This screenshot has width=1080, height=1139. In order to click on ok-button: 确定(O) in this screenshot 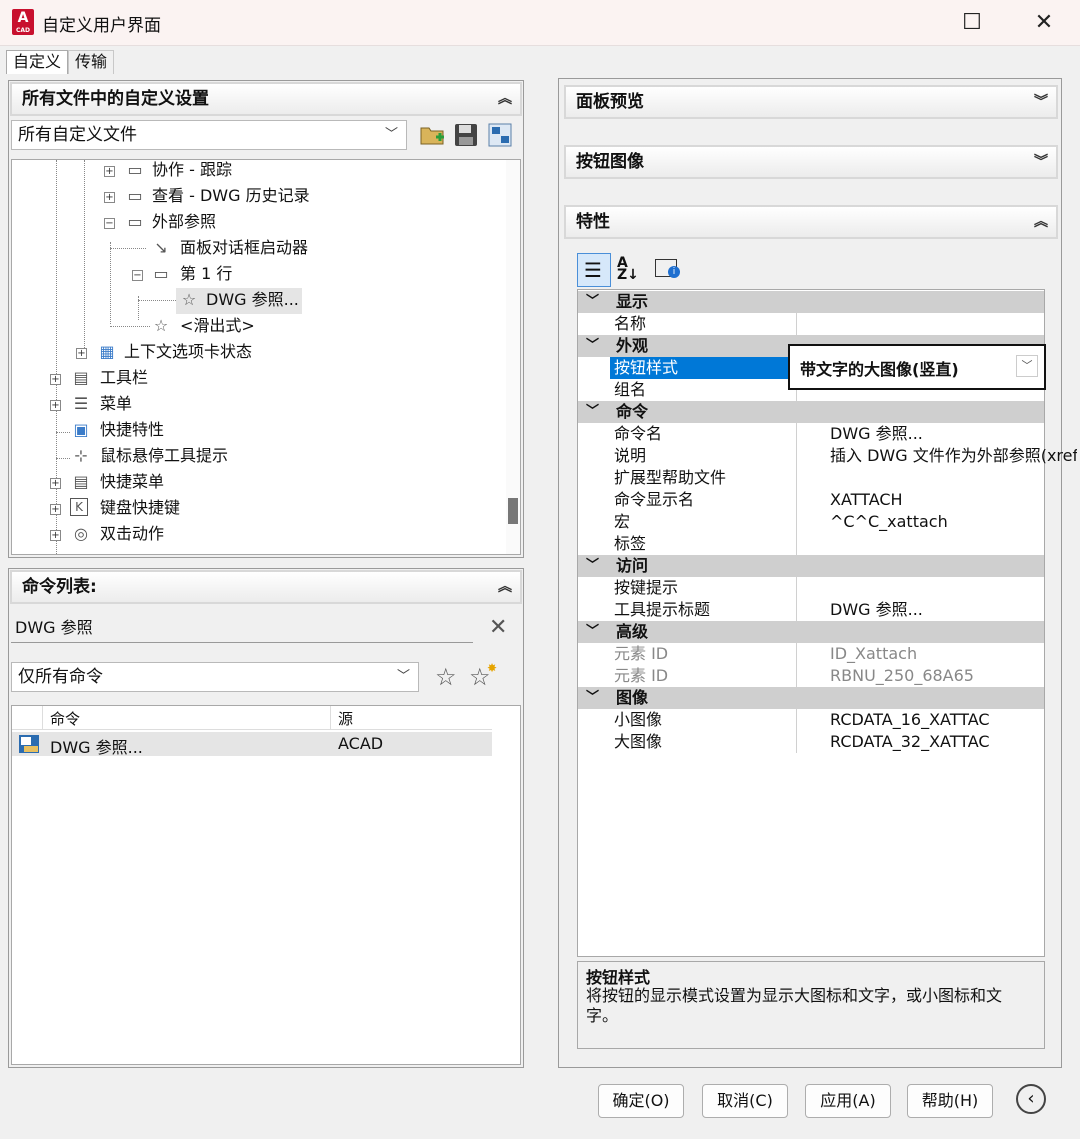, I will do `click(641, 1101)`.